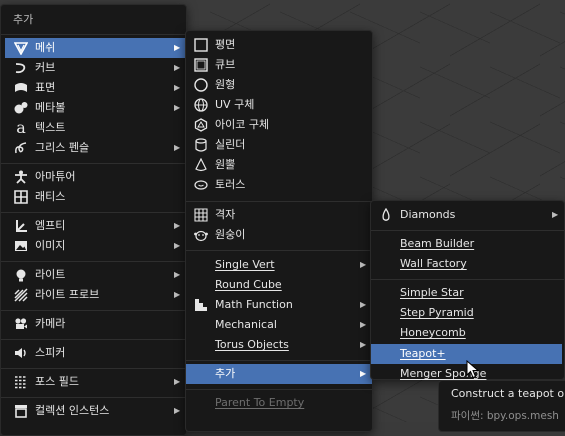 This screenshot has height=436, width=565. I want to click on add-menu-title: 추가, so click(23, 19).